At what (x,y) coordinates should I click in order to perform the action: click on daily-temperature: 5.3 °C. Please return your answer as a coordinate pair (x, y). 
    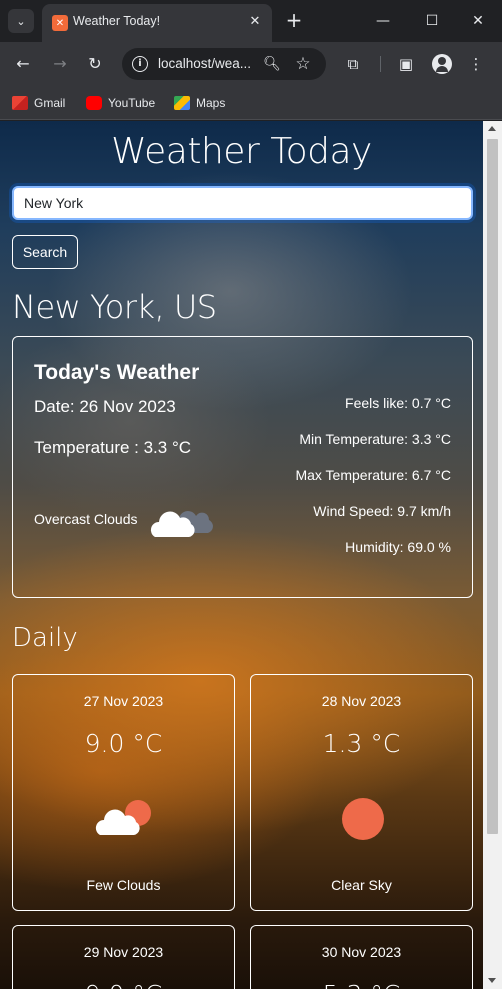
    Looking at the image, I should click on (361, 984).